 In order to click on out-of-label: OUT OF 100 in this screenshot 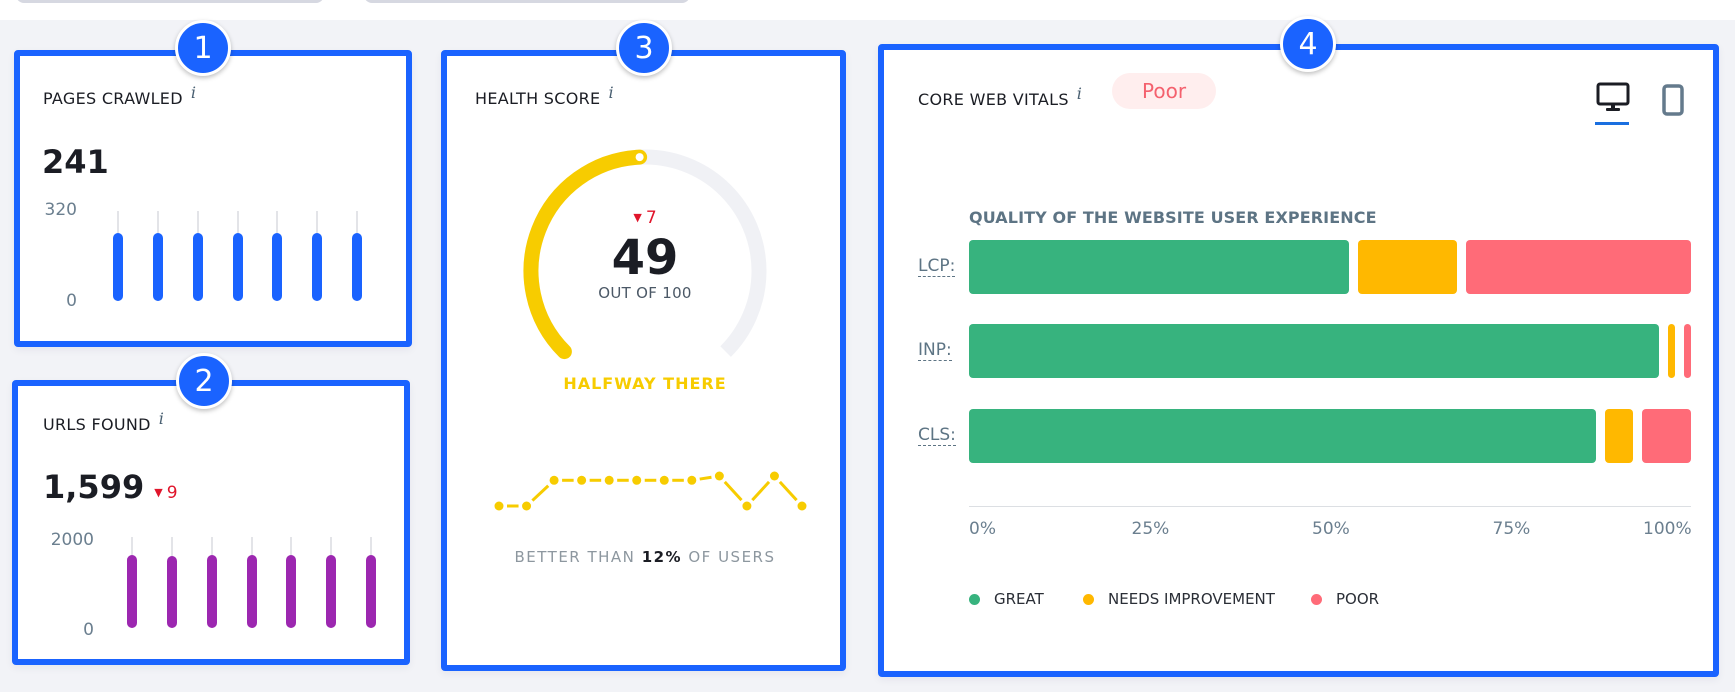, I will do `click(645, 293)`.